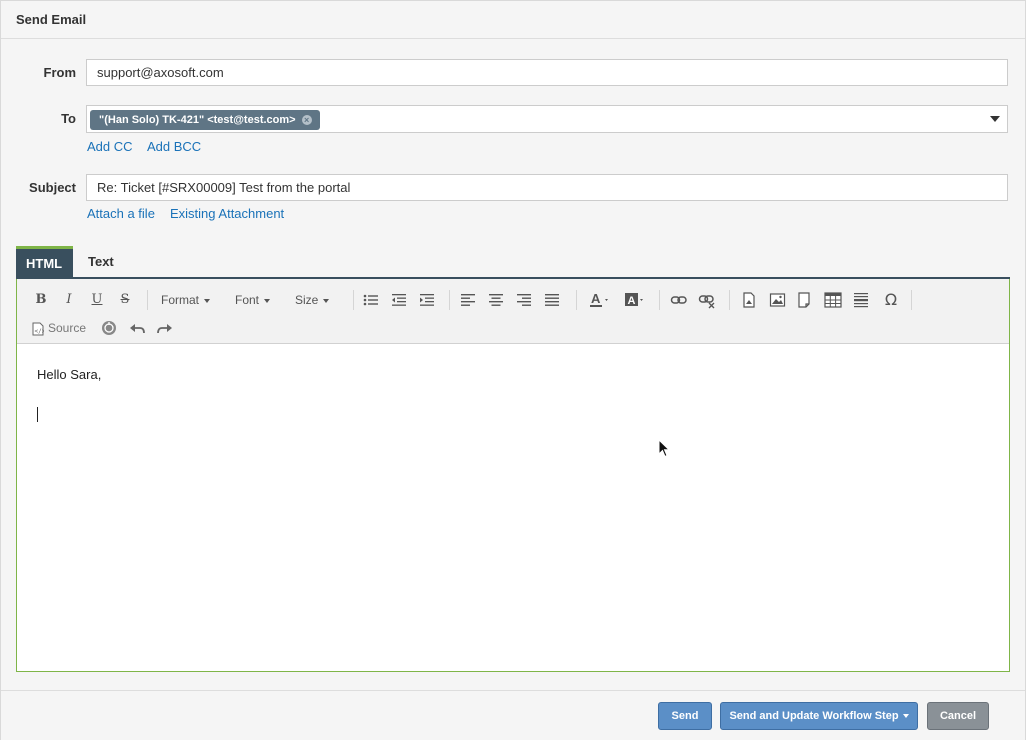  Describe the element at coordinates (180, 300) in the screenshot. I see `format-dropdown-label: Format` at that location.